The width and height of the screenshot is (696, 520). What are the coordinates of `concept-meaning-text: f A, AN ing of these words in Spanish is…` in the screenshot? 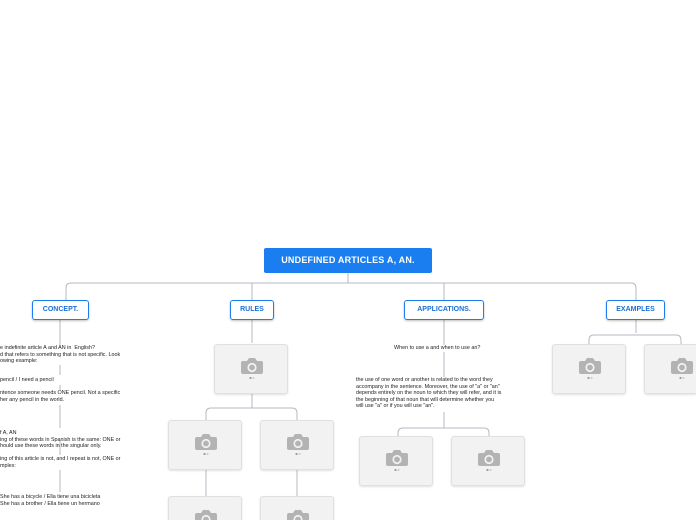 It's located at (60, 440).